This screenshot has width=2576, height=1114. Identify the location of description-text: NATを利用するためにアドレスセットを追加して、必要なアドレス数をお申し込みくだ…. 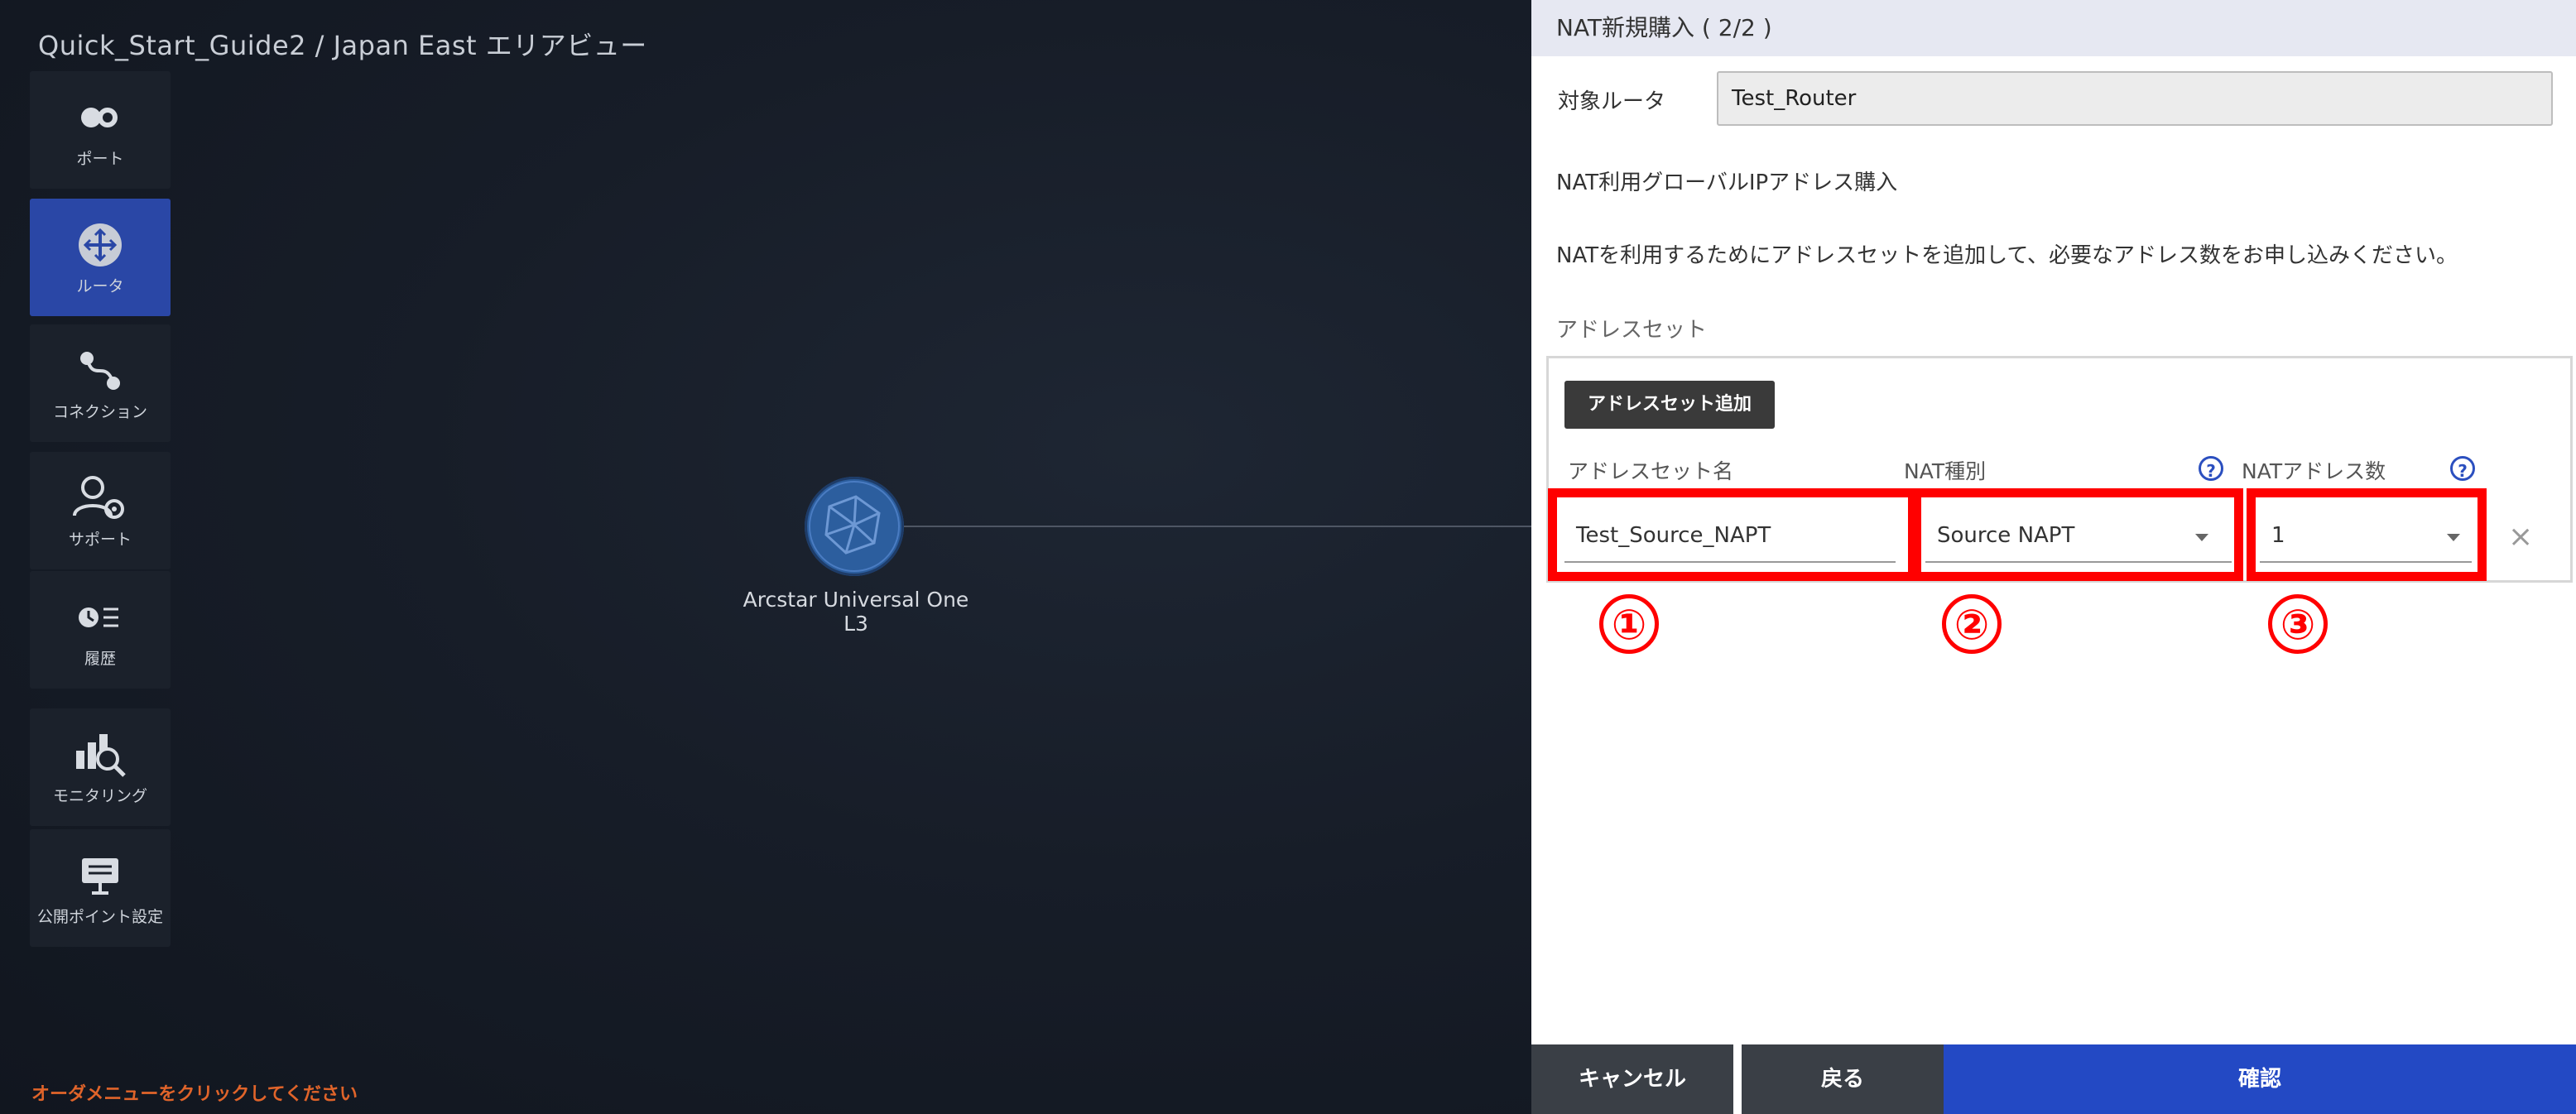
(2007, 255).